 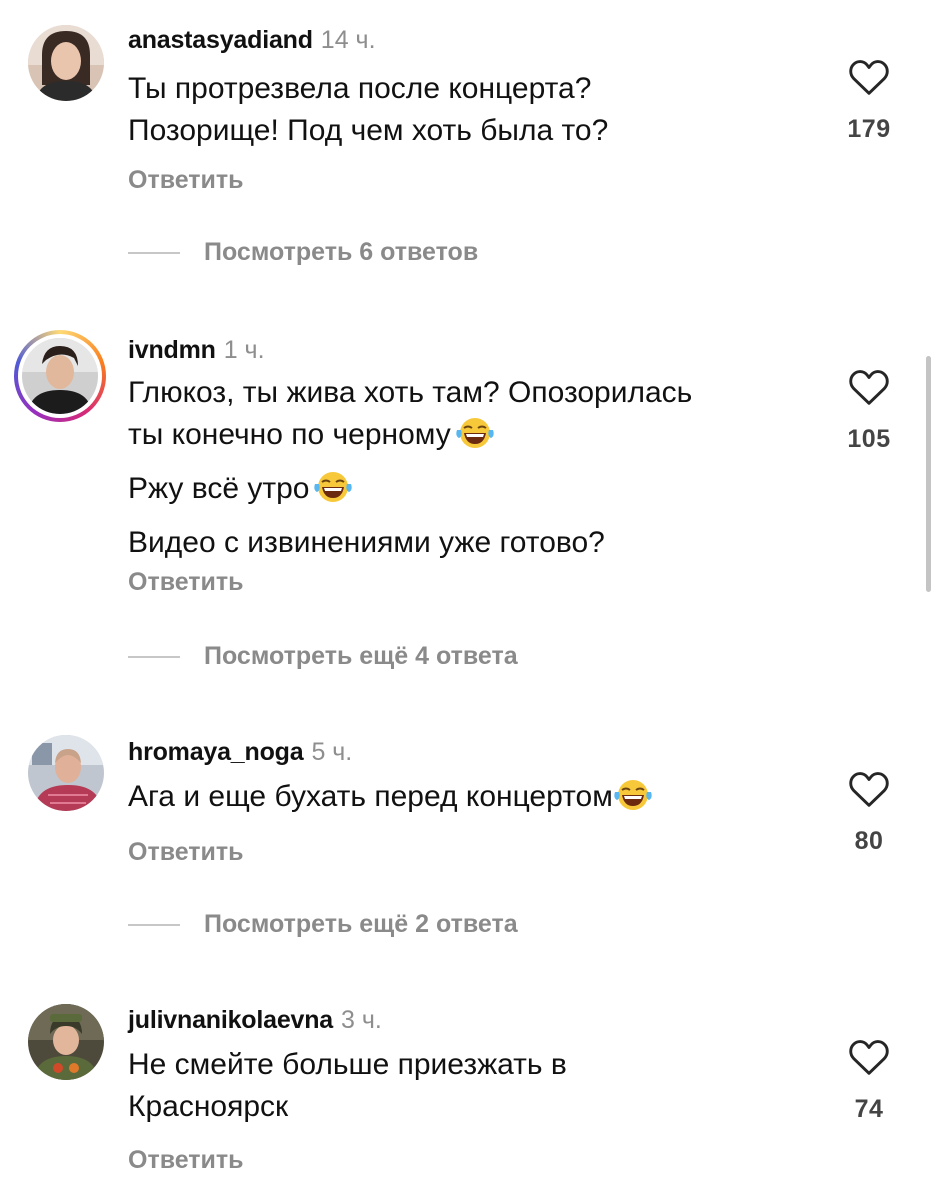 I want to click on comment-line: Ага и еще бухать перед концертом, so click(x=478, y=800).